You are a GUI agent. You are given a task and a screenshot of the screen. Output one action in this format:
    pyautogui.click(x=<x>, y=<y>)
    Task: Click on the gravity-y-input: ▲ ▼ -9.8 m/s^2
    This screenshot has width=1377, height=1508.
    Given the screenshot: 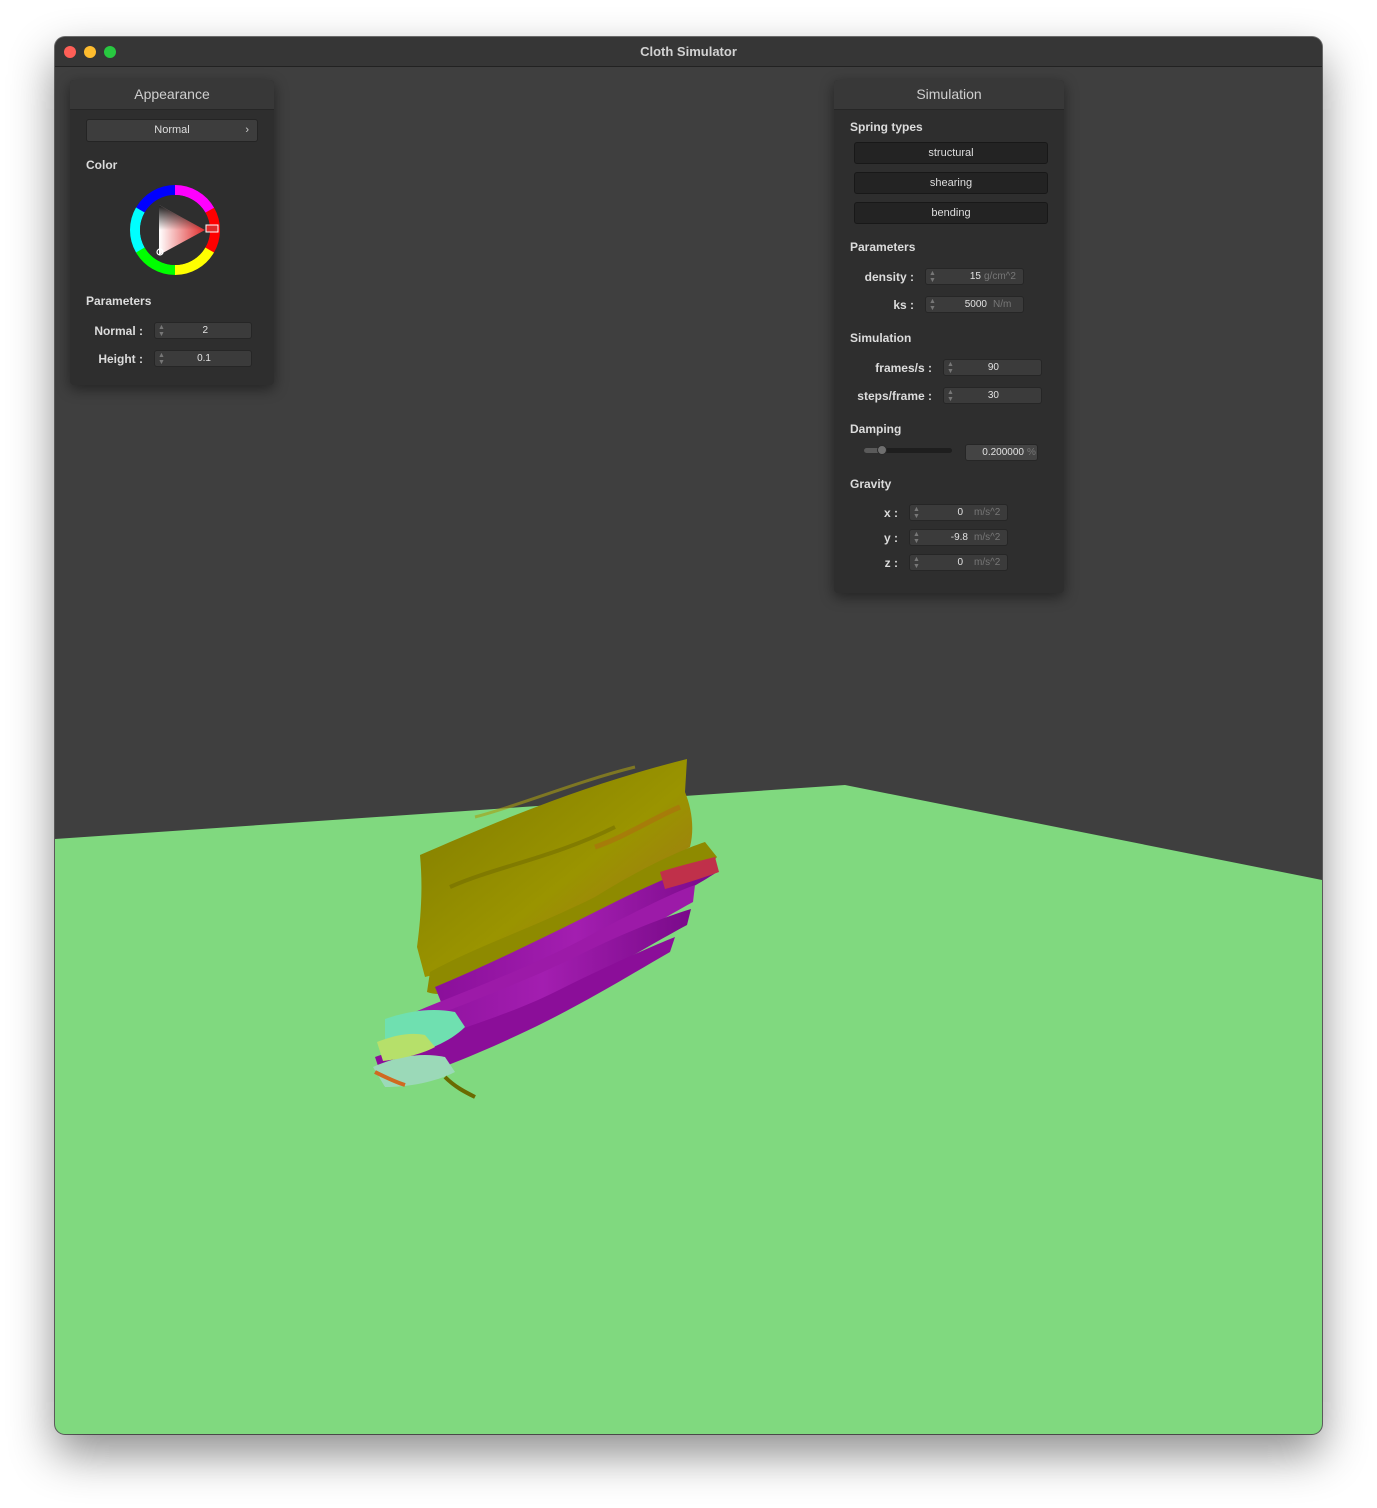 What is the action you would take?
    pyautogui.click(x=958, y=537)
    